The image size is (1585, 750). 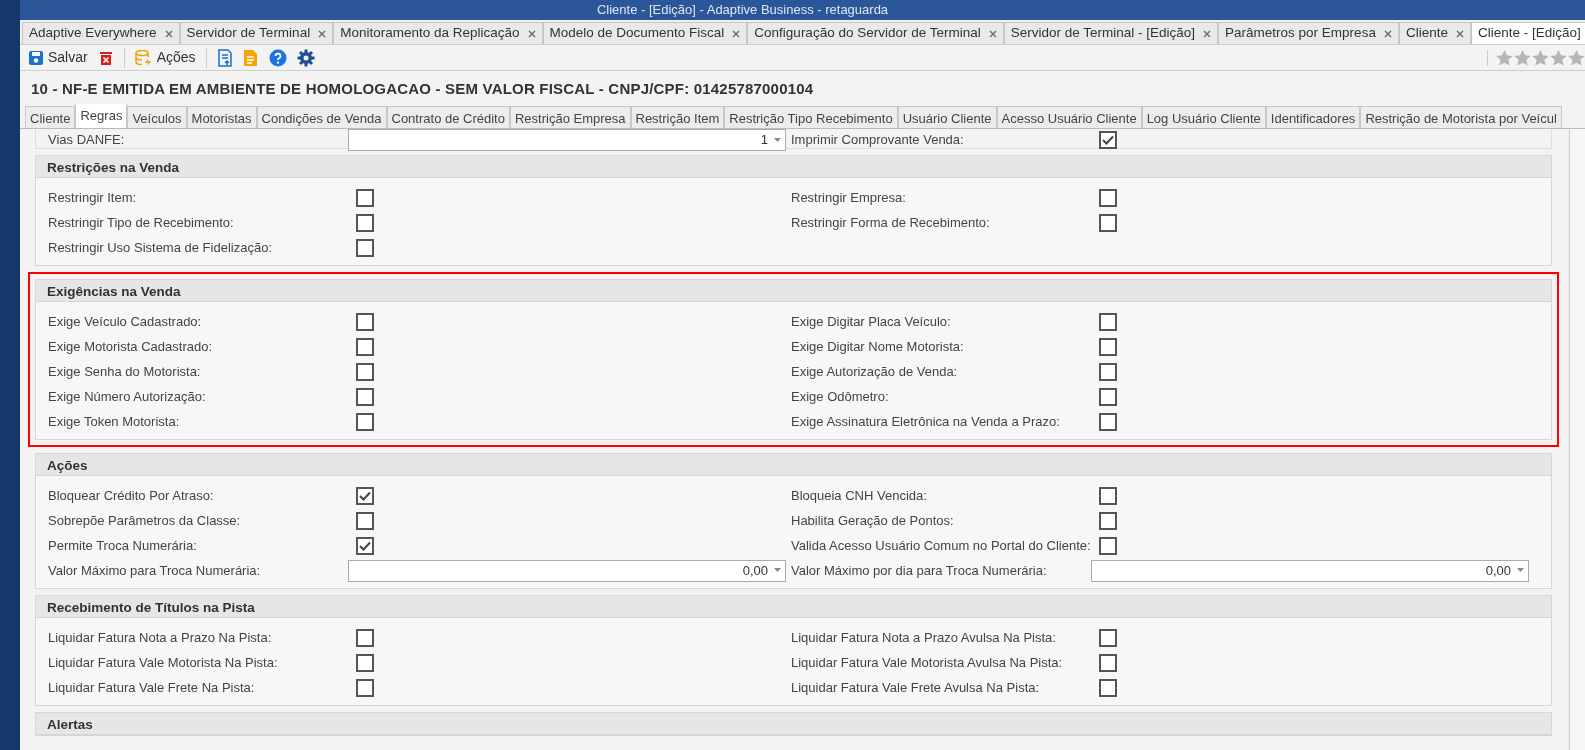 I want to click on record-tab: Veículos, so click(x=157, y=117).